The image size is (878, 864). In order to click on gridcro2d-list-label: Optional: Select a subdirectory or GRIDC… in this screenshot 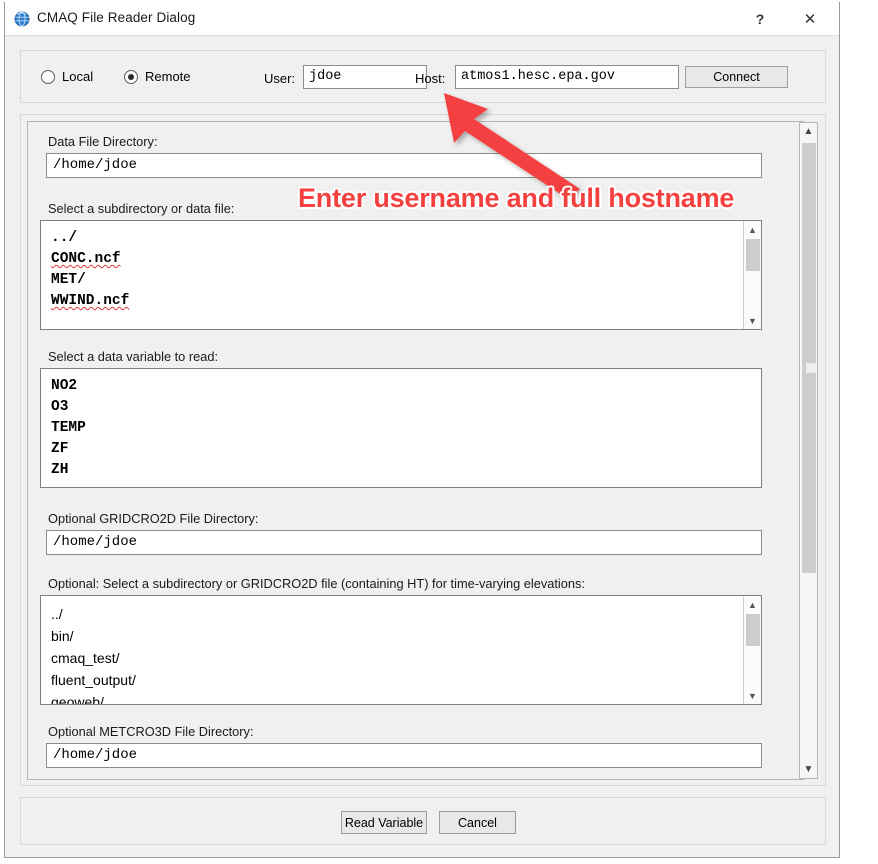, I will do `click(316, 583)`.